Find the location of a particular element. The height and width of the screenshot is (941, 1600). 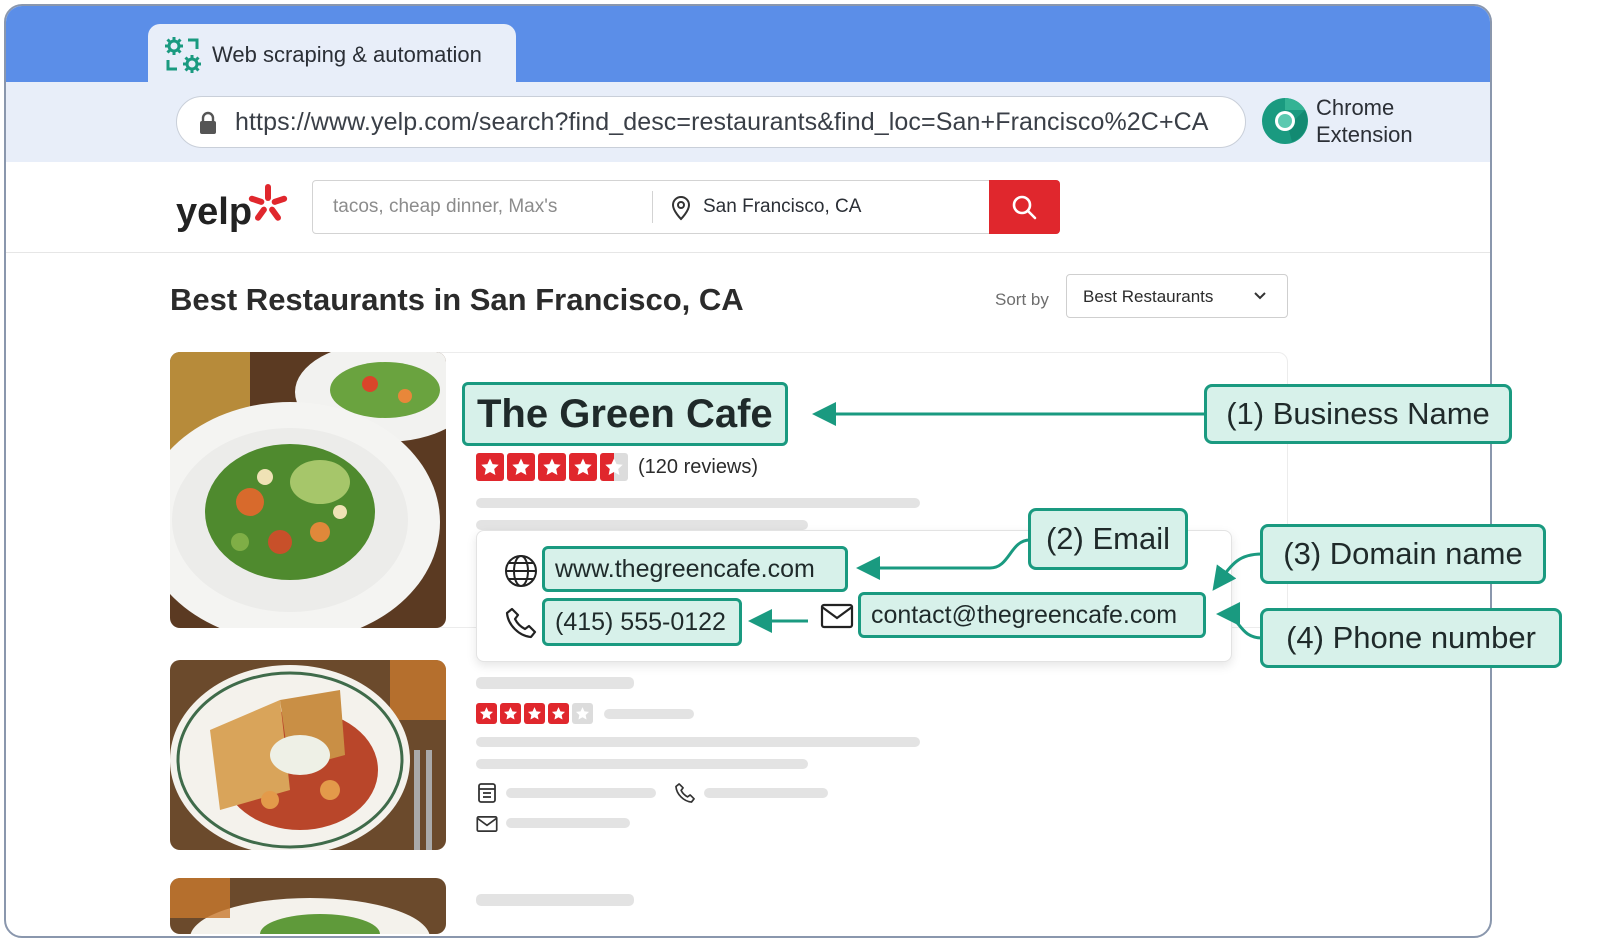

chrome-extension-icon is located at coordinates (1285, 121).